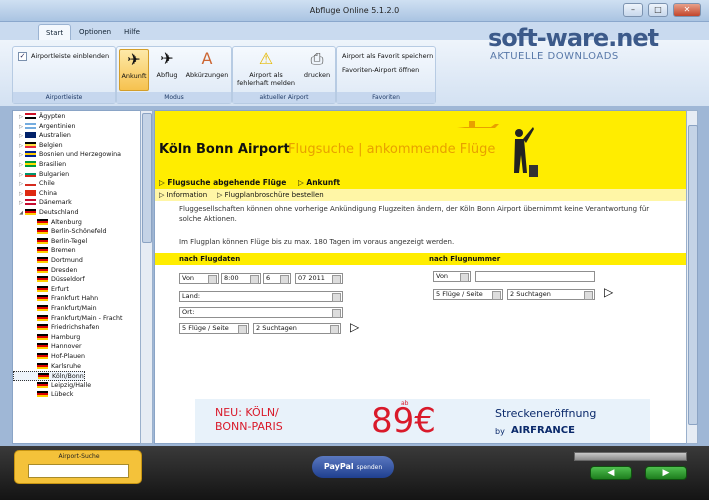 This screenshot has height=500, width=709. Describe the element at coordinates (134, 59) in the screenshot. I see `airplane-landing-icon: ✈` at that location.